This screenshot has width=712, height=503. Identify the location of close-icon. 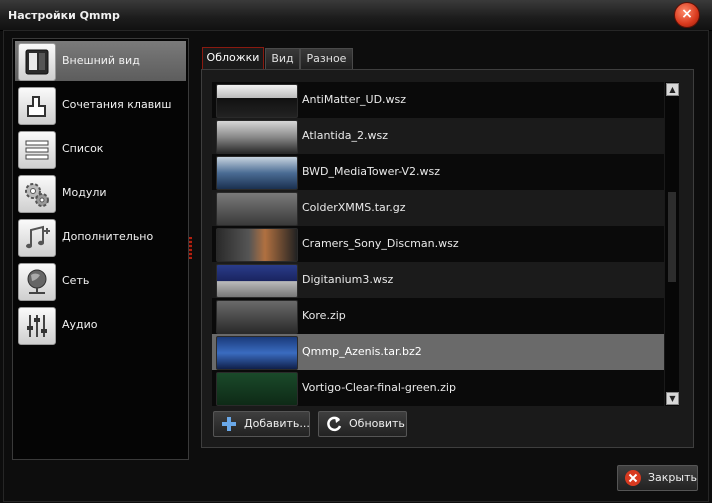
(633, 478).